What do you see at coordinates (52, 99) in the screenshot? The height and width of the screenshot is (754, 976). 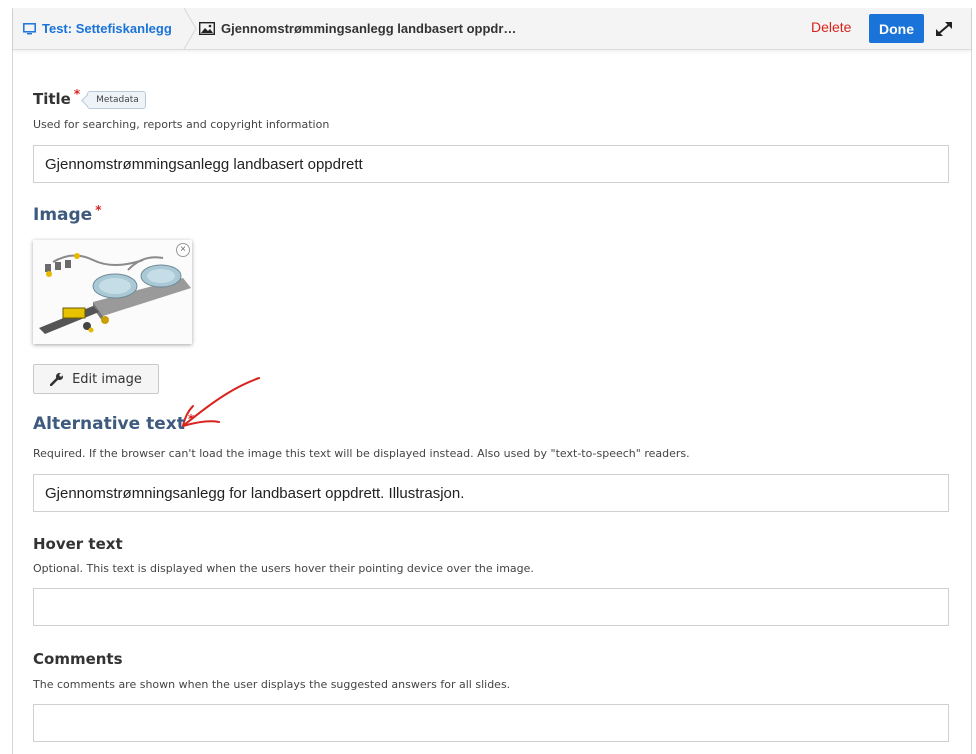 I see `title-label-text: Title` at bounding box center [52, 99].